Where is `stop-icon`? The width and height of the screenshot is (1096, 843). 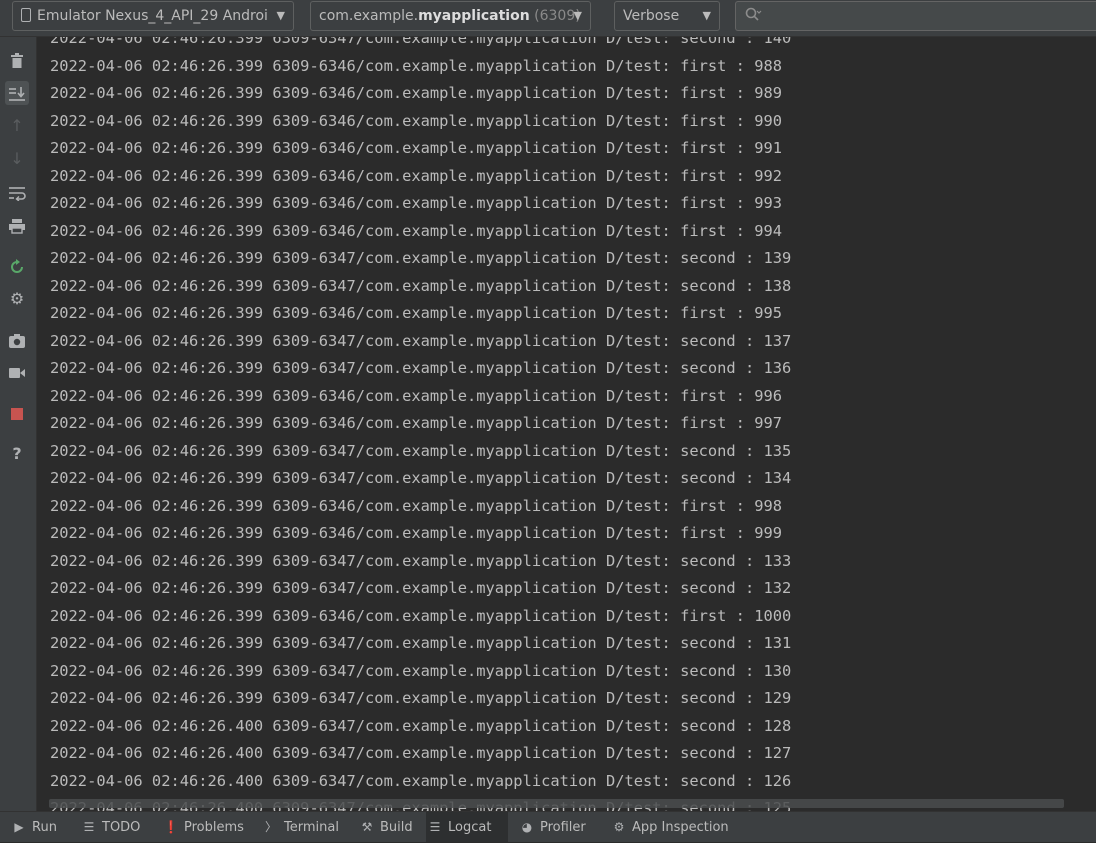 stop-icon is located at coordinates (17, 413).